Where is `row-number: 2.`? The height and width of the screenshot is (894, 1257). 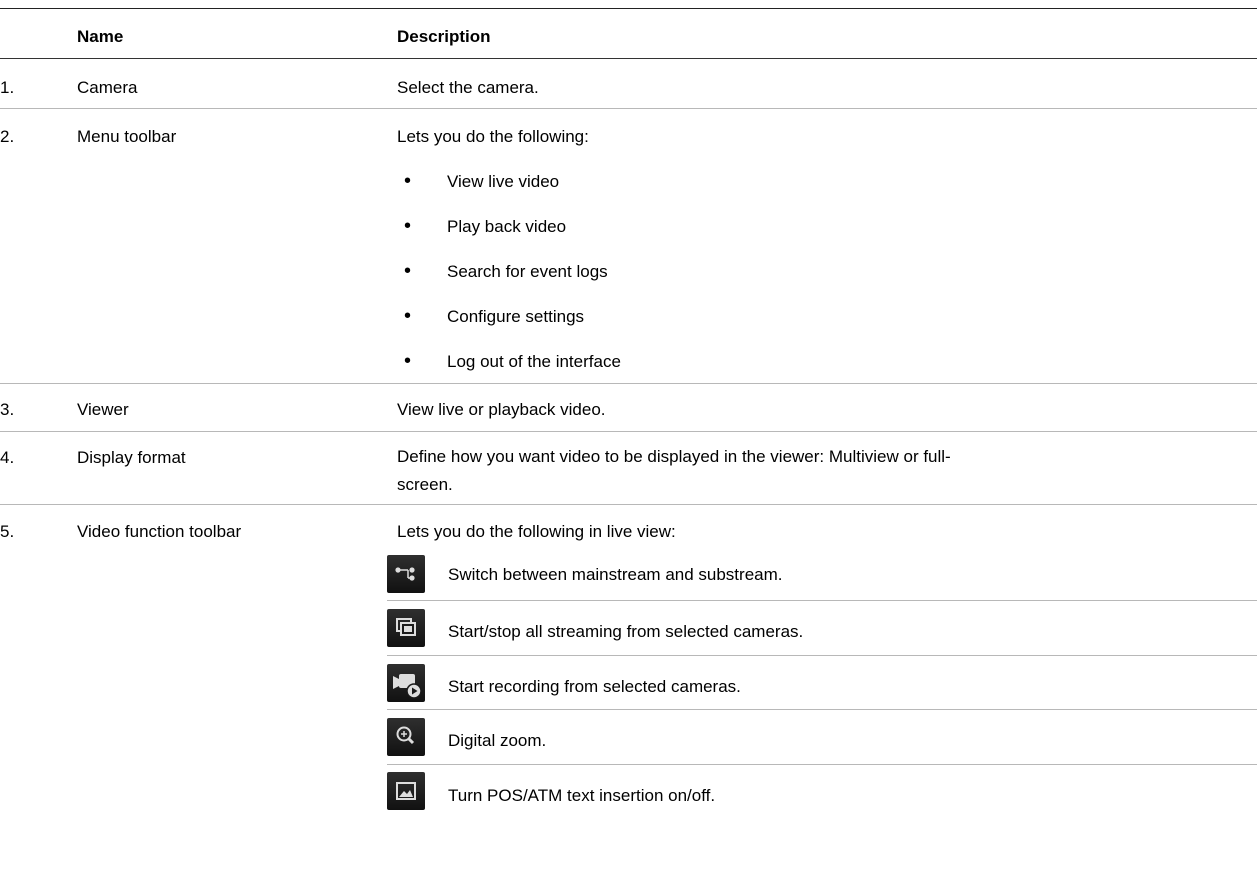
row-number: 2. is located at coordinates (7, 136).